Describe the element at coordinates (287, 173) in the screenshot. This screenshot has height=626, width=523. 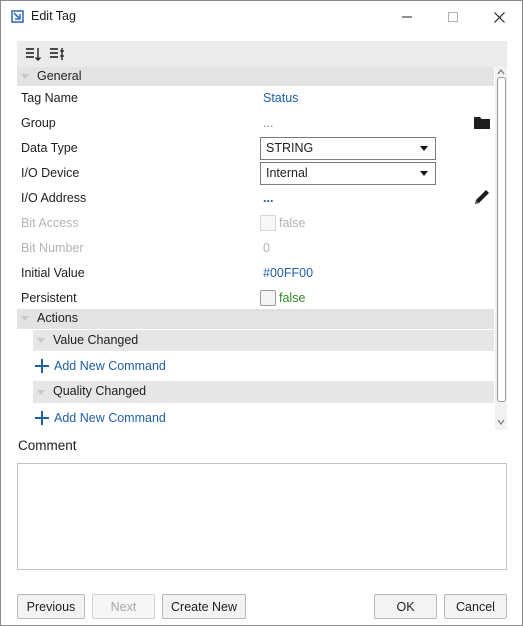
I see `io-device-selected: Internal` at that location.